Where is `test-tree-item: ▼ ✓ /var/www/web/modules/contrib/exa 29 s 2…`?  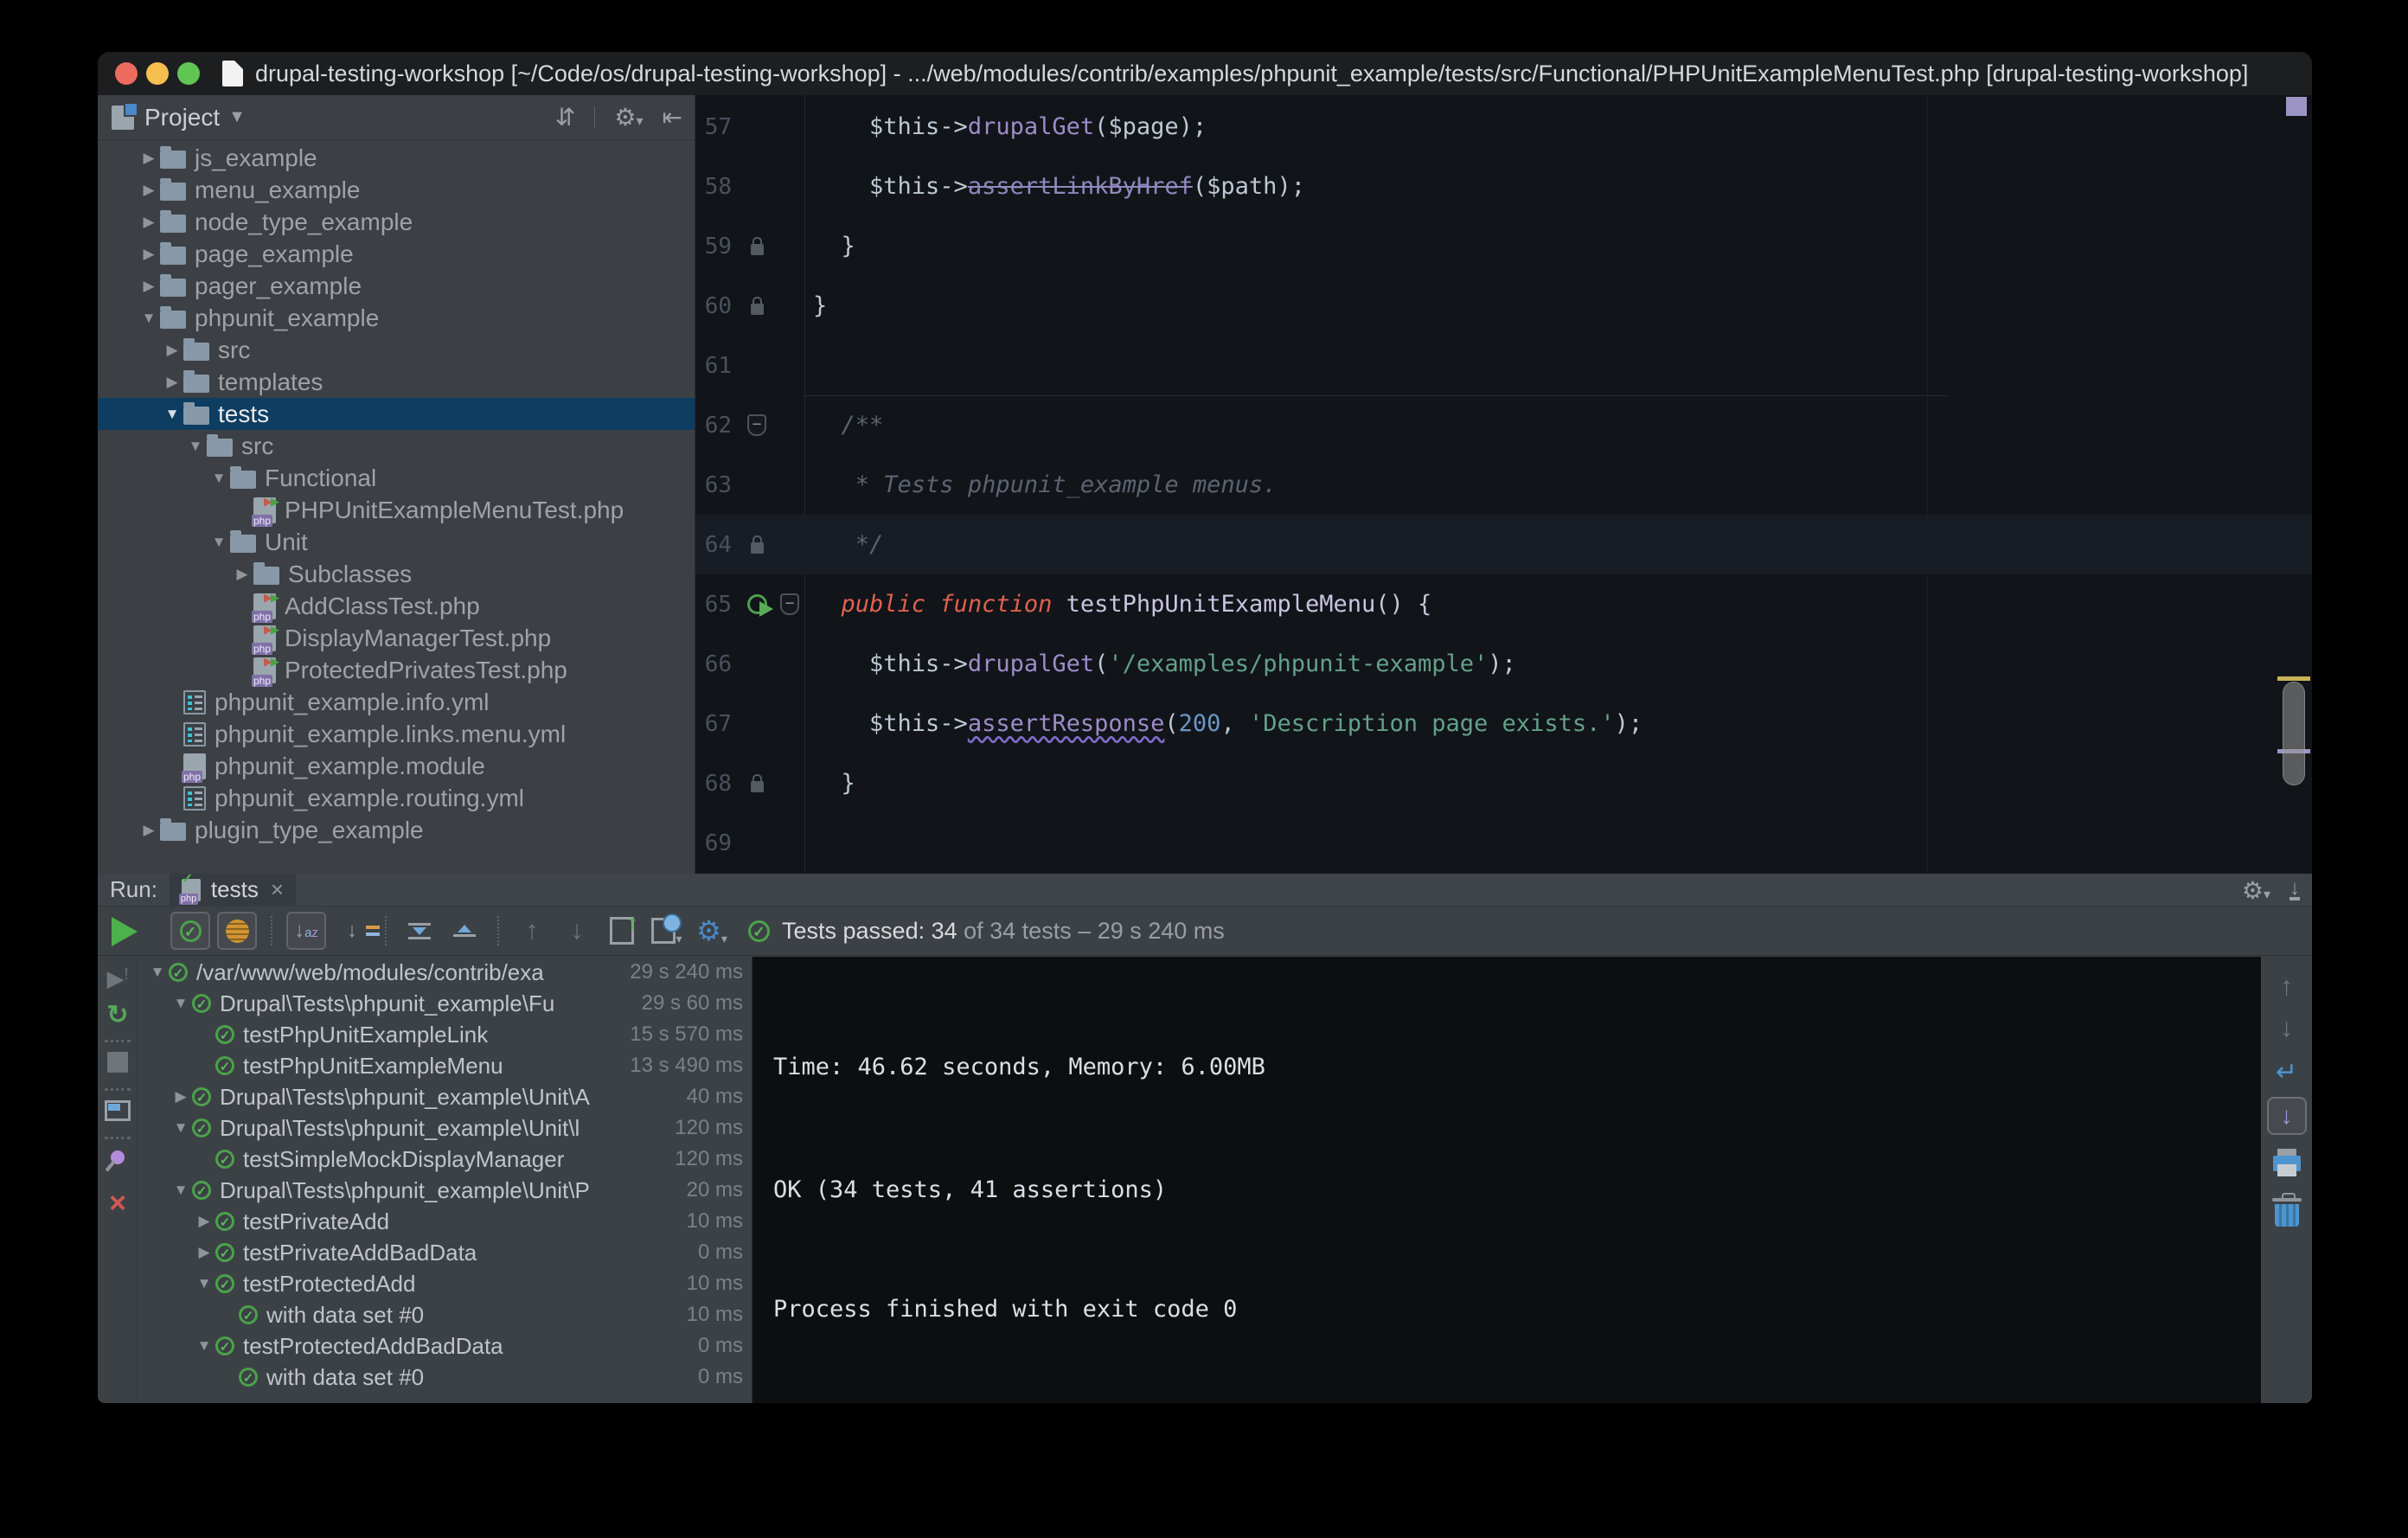 test-tree-item: ▼ ✓ /var/www/web/modules/contrib/exa 29 s 2… is located at coordinates (445, 973).